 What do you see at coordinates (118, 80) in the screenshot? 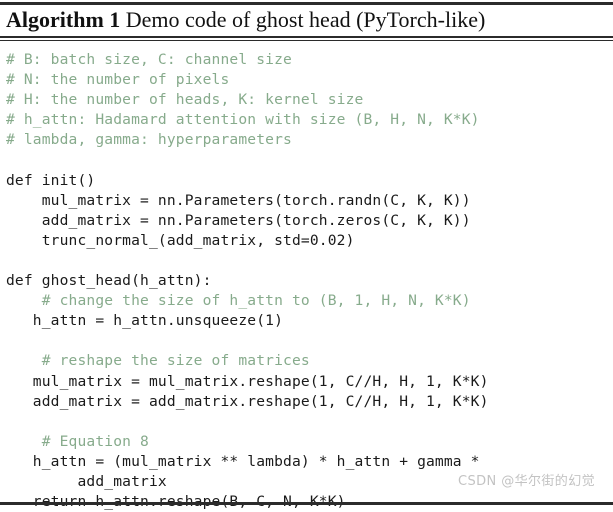
I see `code-comment-line: # N: the number of pixels` at bounding box center [118, 80].